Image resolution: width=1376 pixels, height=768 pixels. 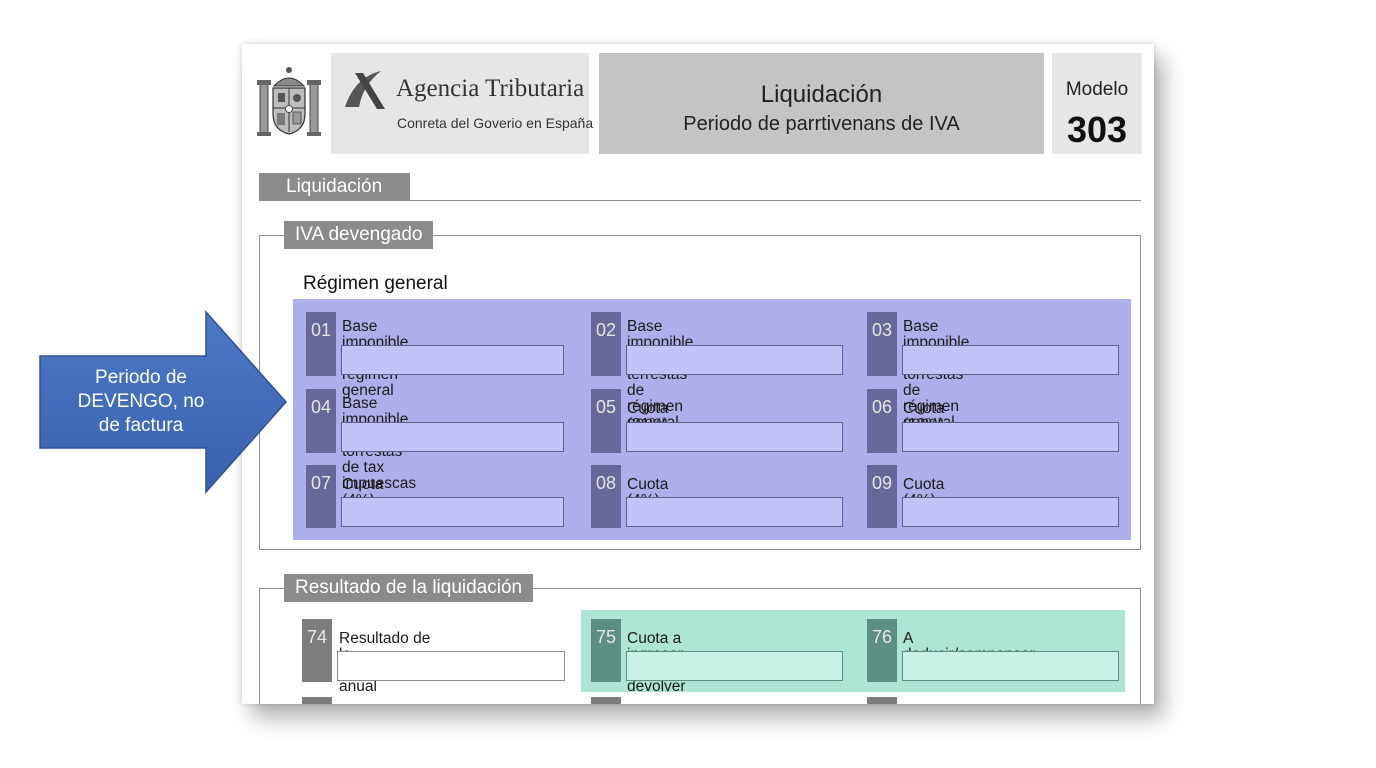 I want to click on field-number: 06, so click(x=882, y=421).